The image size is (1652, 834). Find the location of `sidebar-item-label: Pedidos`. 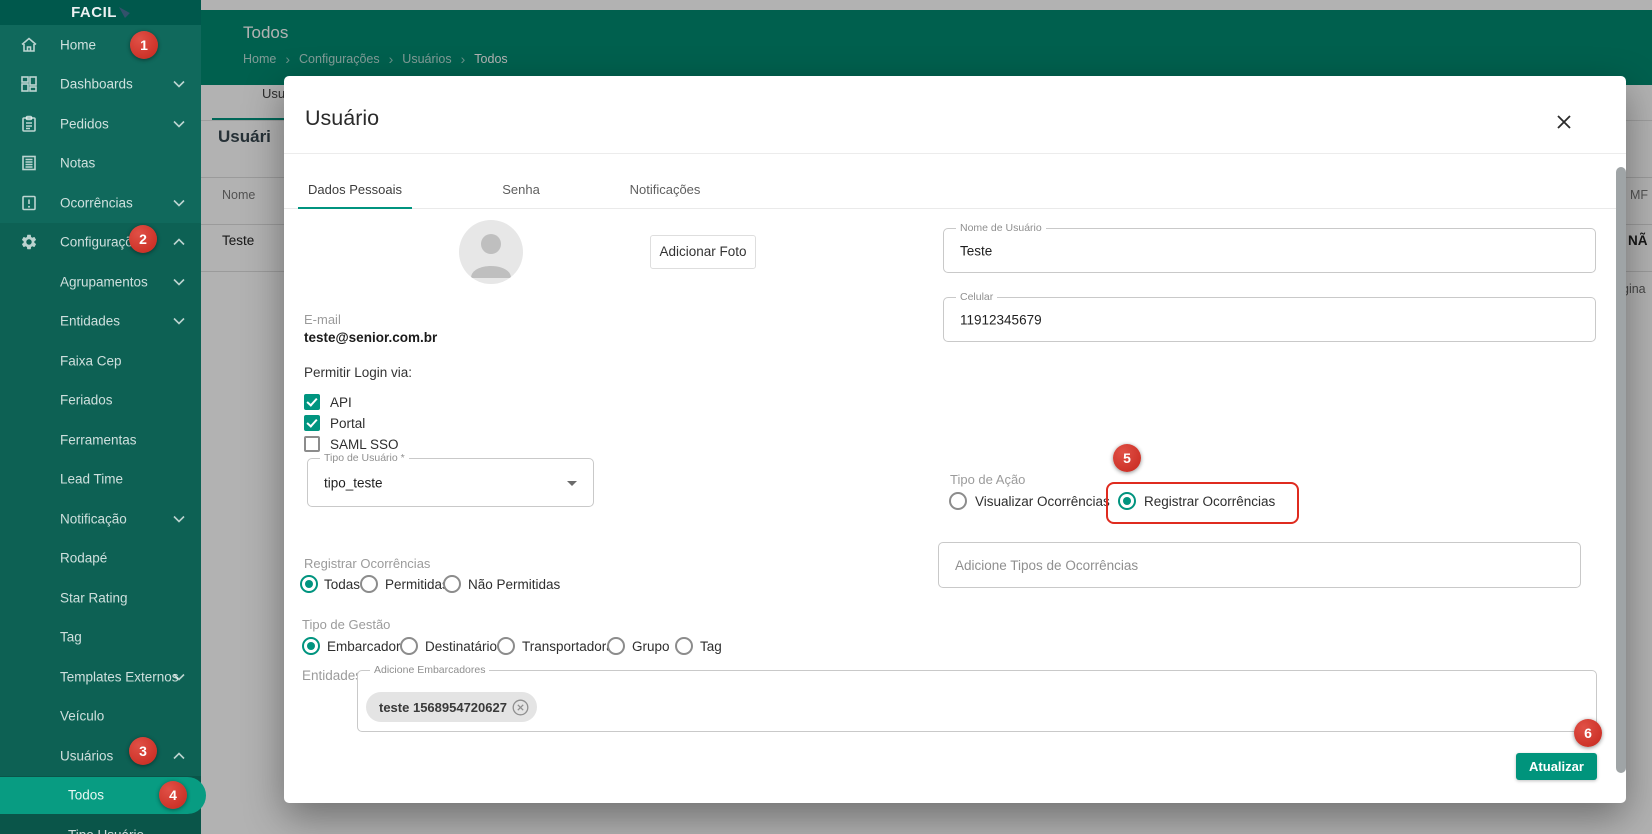

sidebar-item-label: Pedidos is located at coordinates (84, 124).